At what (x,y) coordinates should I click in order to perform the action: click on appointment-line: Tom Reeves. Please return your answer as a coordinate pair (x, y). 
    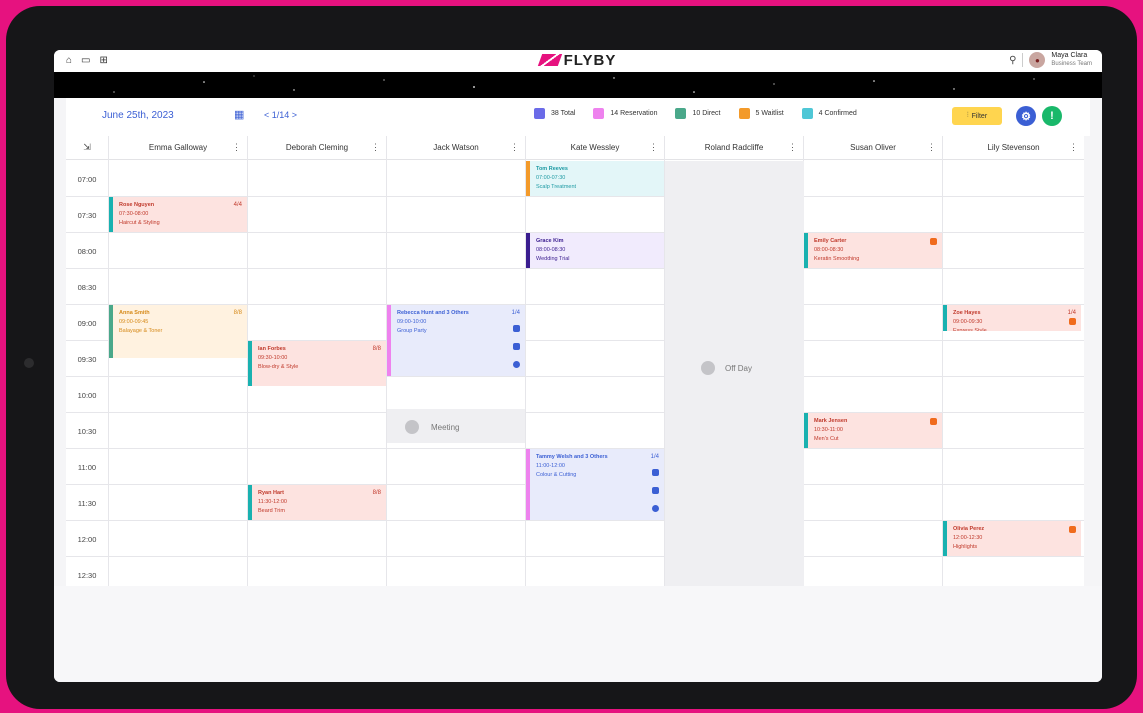
    Looking at the image, I should click on (552, 169).